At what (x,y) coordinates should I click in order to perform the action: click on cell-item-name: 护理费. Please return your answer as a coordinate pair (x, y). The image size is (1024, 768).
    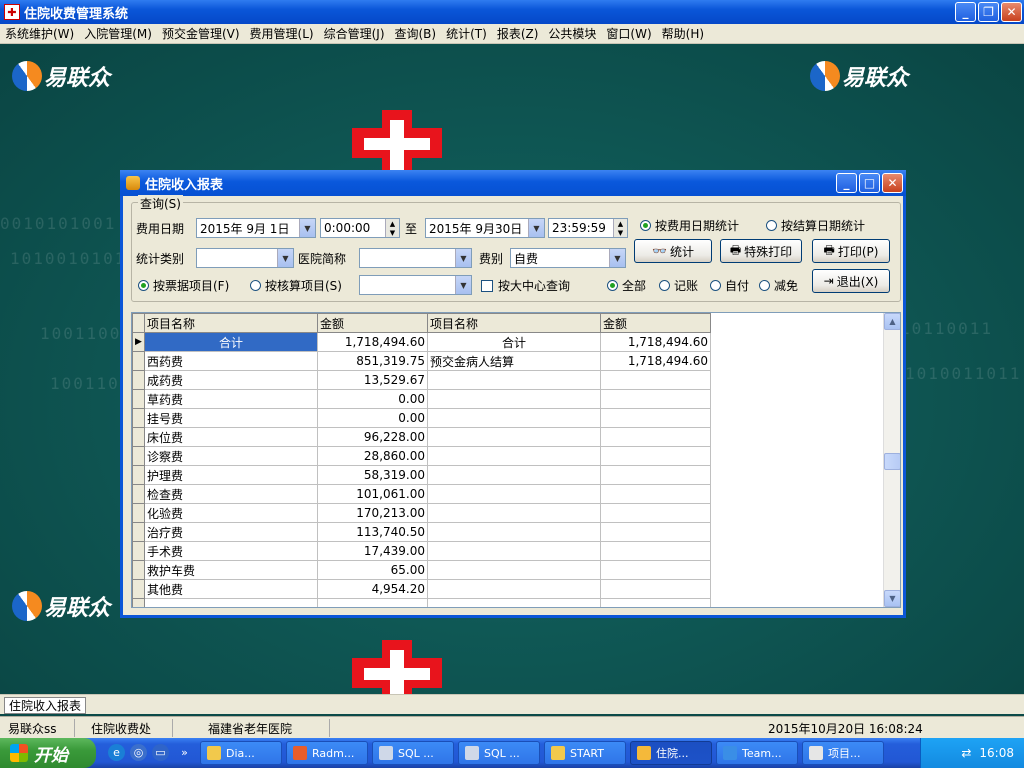
    Looking at the image, I should click on (231, 475).